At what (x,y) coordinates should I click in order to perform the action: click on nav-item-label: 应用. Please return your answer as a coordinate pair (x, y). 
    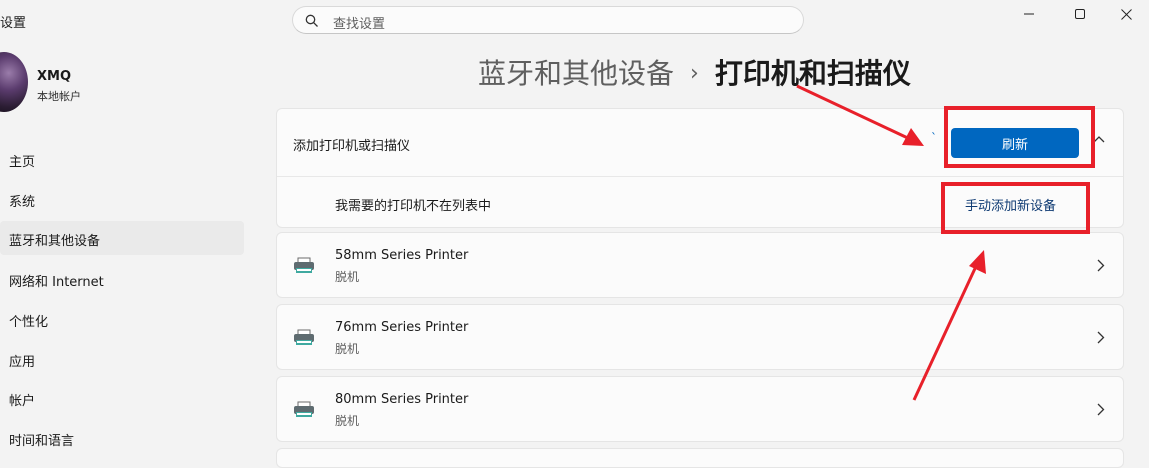
    Looking at the image, I should click on (22, 362).